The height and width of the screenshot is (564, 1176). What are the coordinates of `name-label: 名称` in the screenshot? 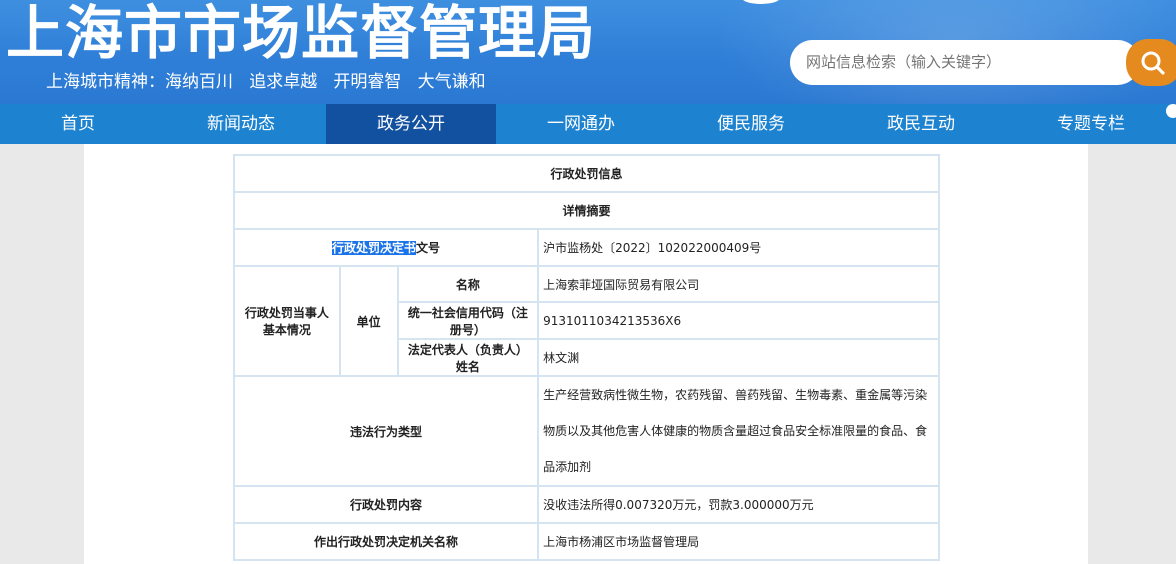 It's located at (468, 284).